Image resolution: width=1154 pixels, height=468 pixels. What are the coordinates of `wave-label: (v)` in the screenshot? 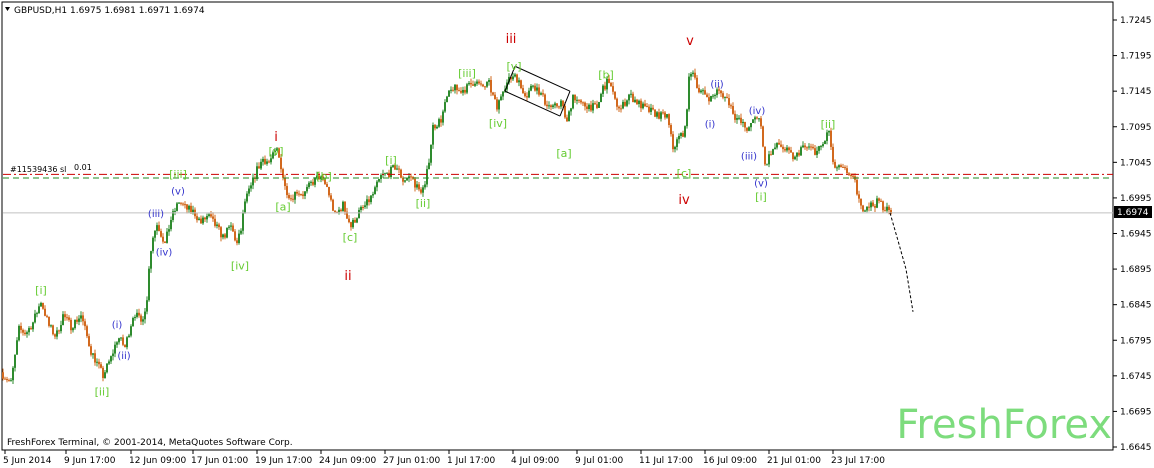 It's located at (178, 191).